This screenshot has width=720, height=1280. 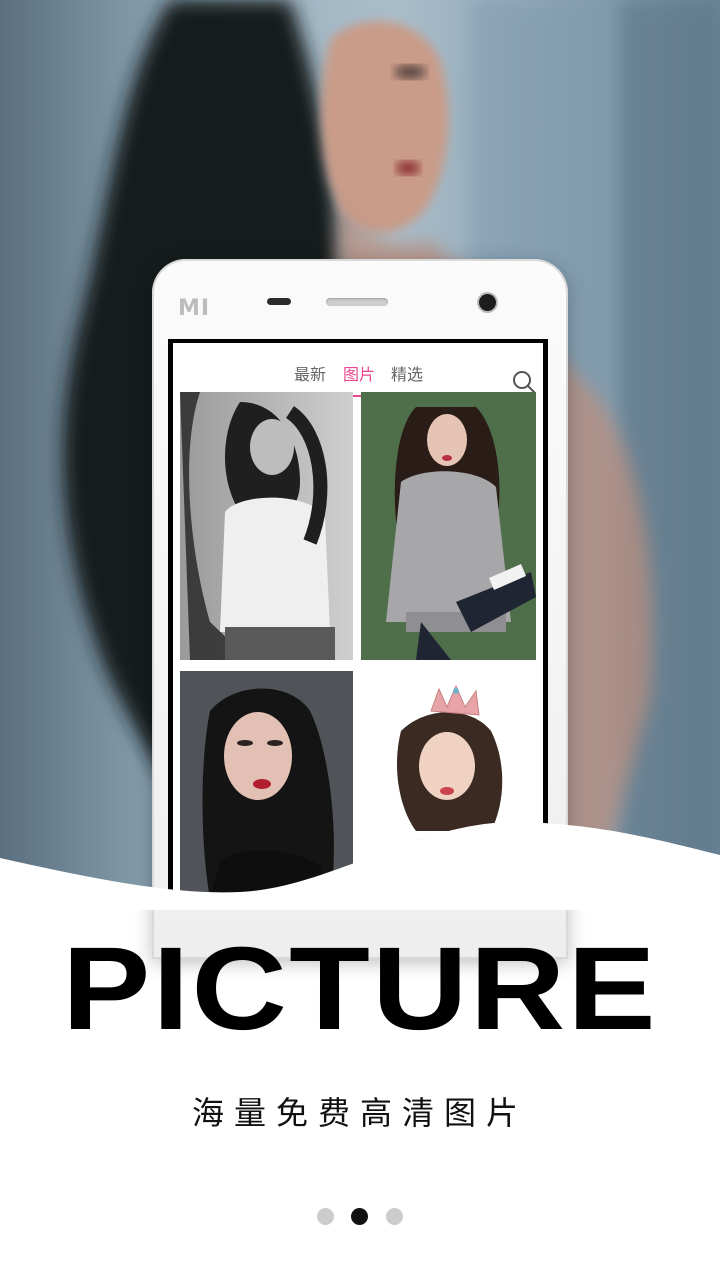 I want to click on subtitle: 海量免费高清图片, so click(x=359, y=1113).